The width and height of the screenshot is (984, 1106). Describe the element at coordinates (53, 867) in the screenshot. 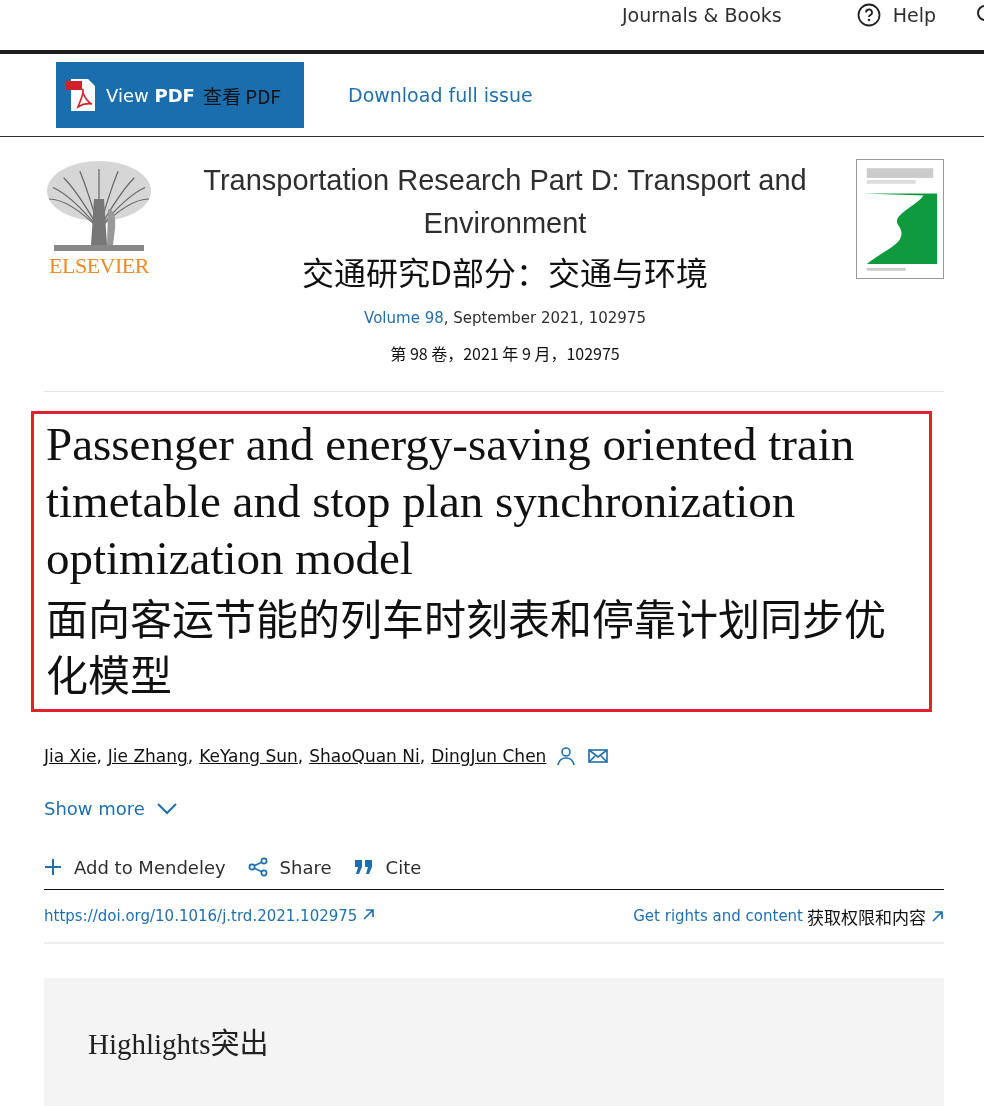

I see `plus-icon` at that location.